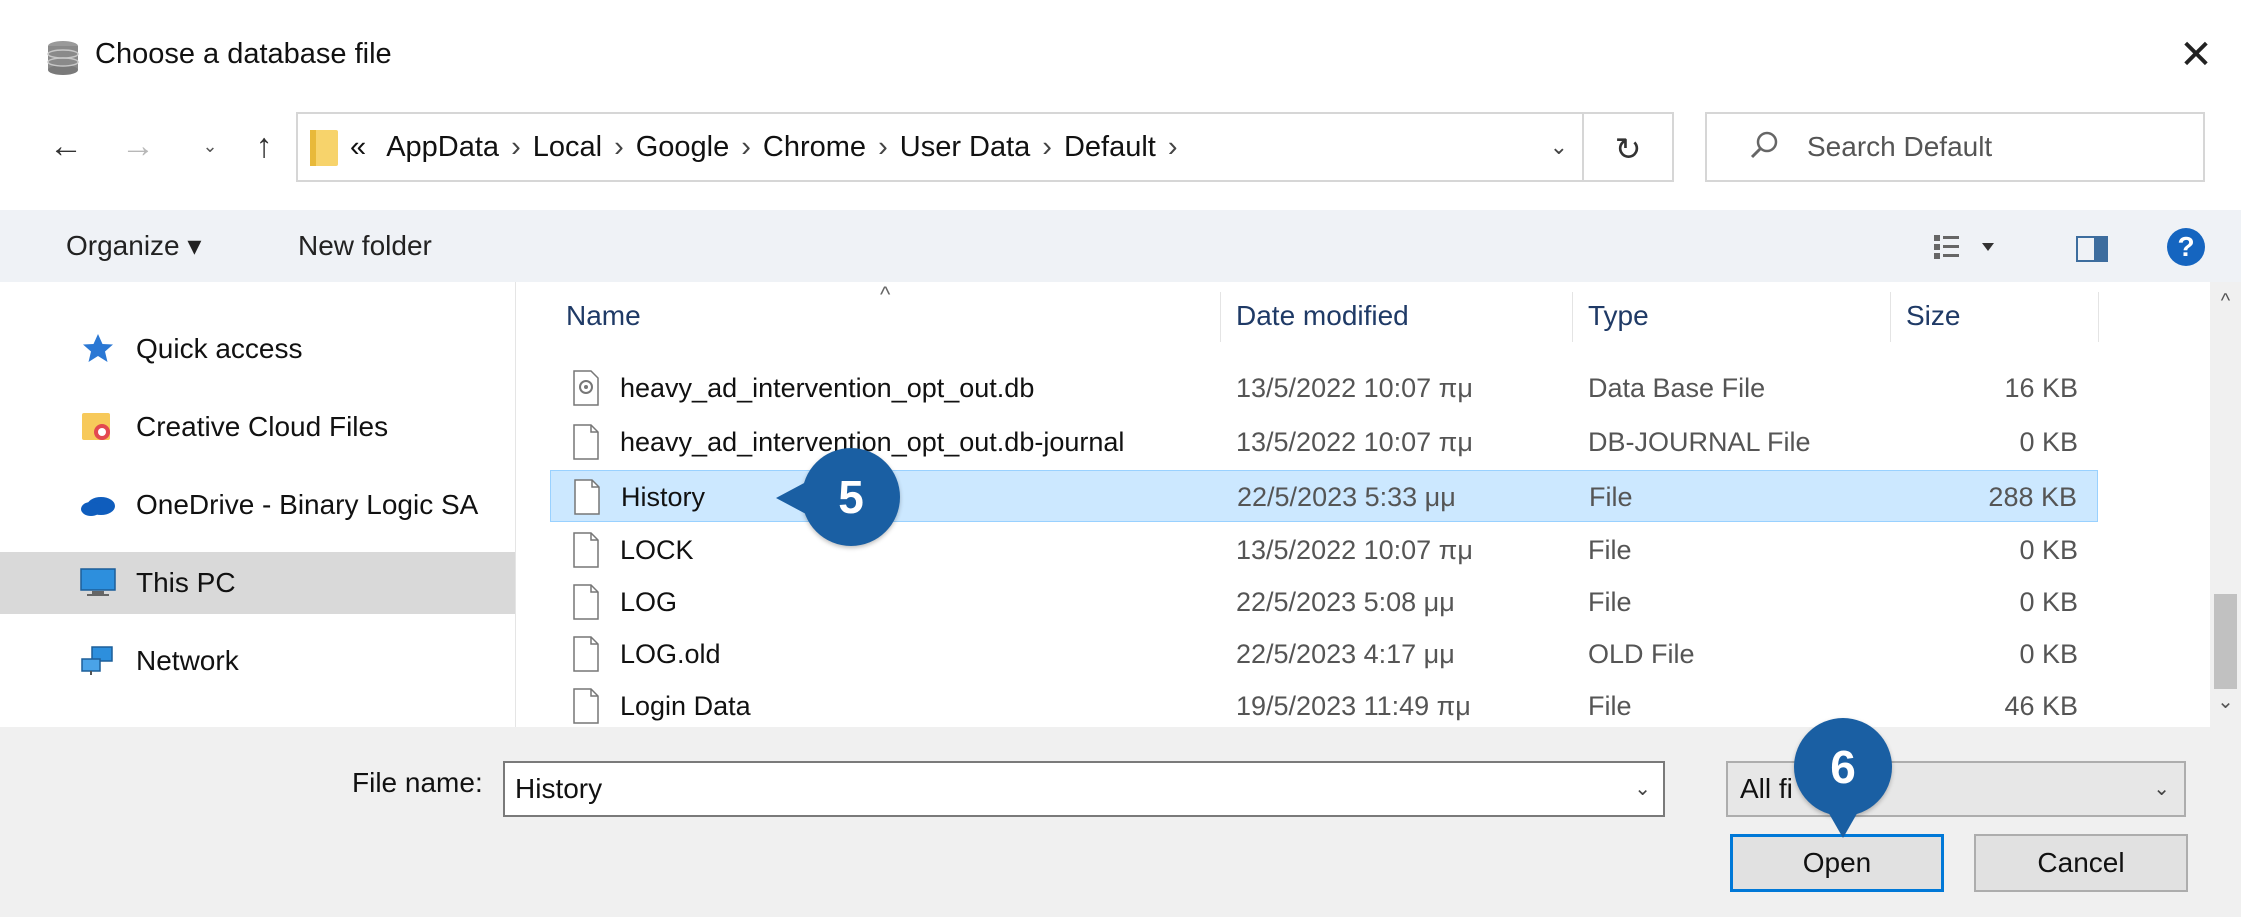 Image resolution: width=2241 pixels, height=917 pixels. I want to click on column-header-name: Name, so click(603, 316).